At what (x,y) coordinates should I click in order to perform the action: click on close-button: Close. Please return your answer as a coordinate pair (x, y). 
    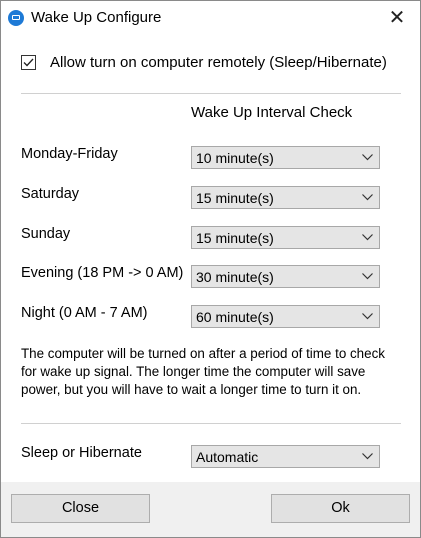
    Looking at the image, I should click on (80, 508).